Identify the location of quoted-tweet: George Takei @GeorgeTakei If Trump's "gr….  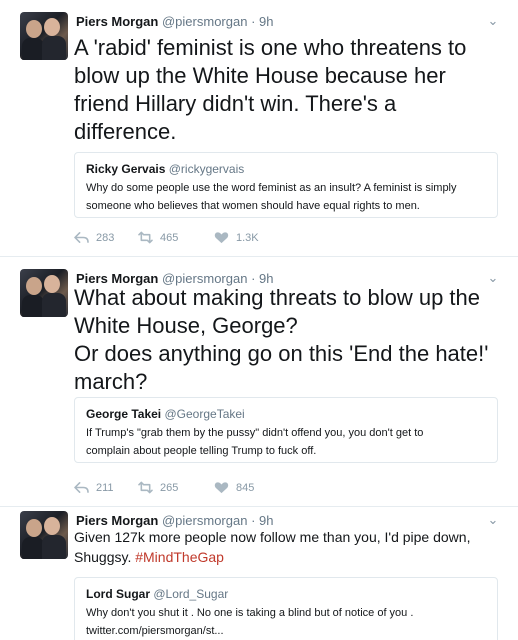
(286, 430).